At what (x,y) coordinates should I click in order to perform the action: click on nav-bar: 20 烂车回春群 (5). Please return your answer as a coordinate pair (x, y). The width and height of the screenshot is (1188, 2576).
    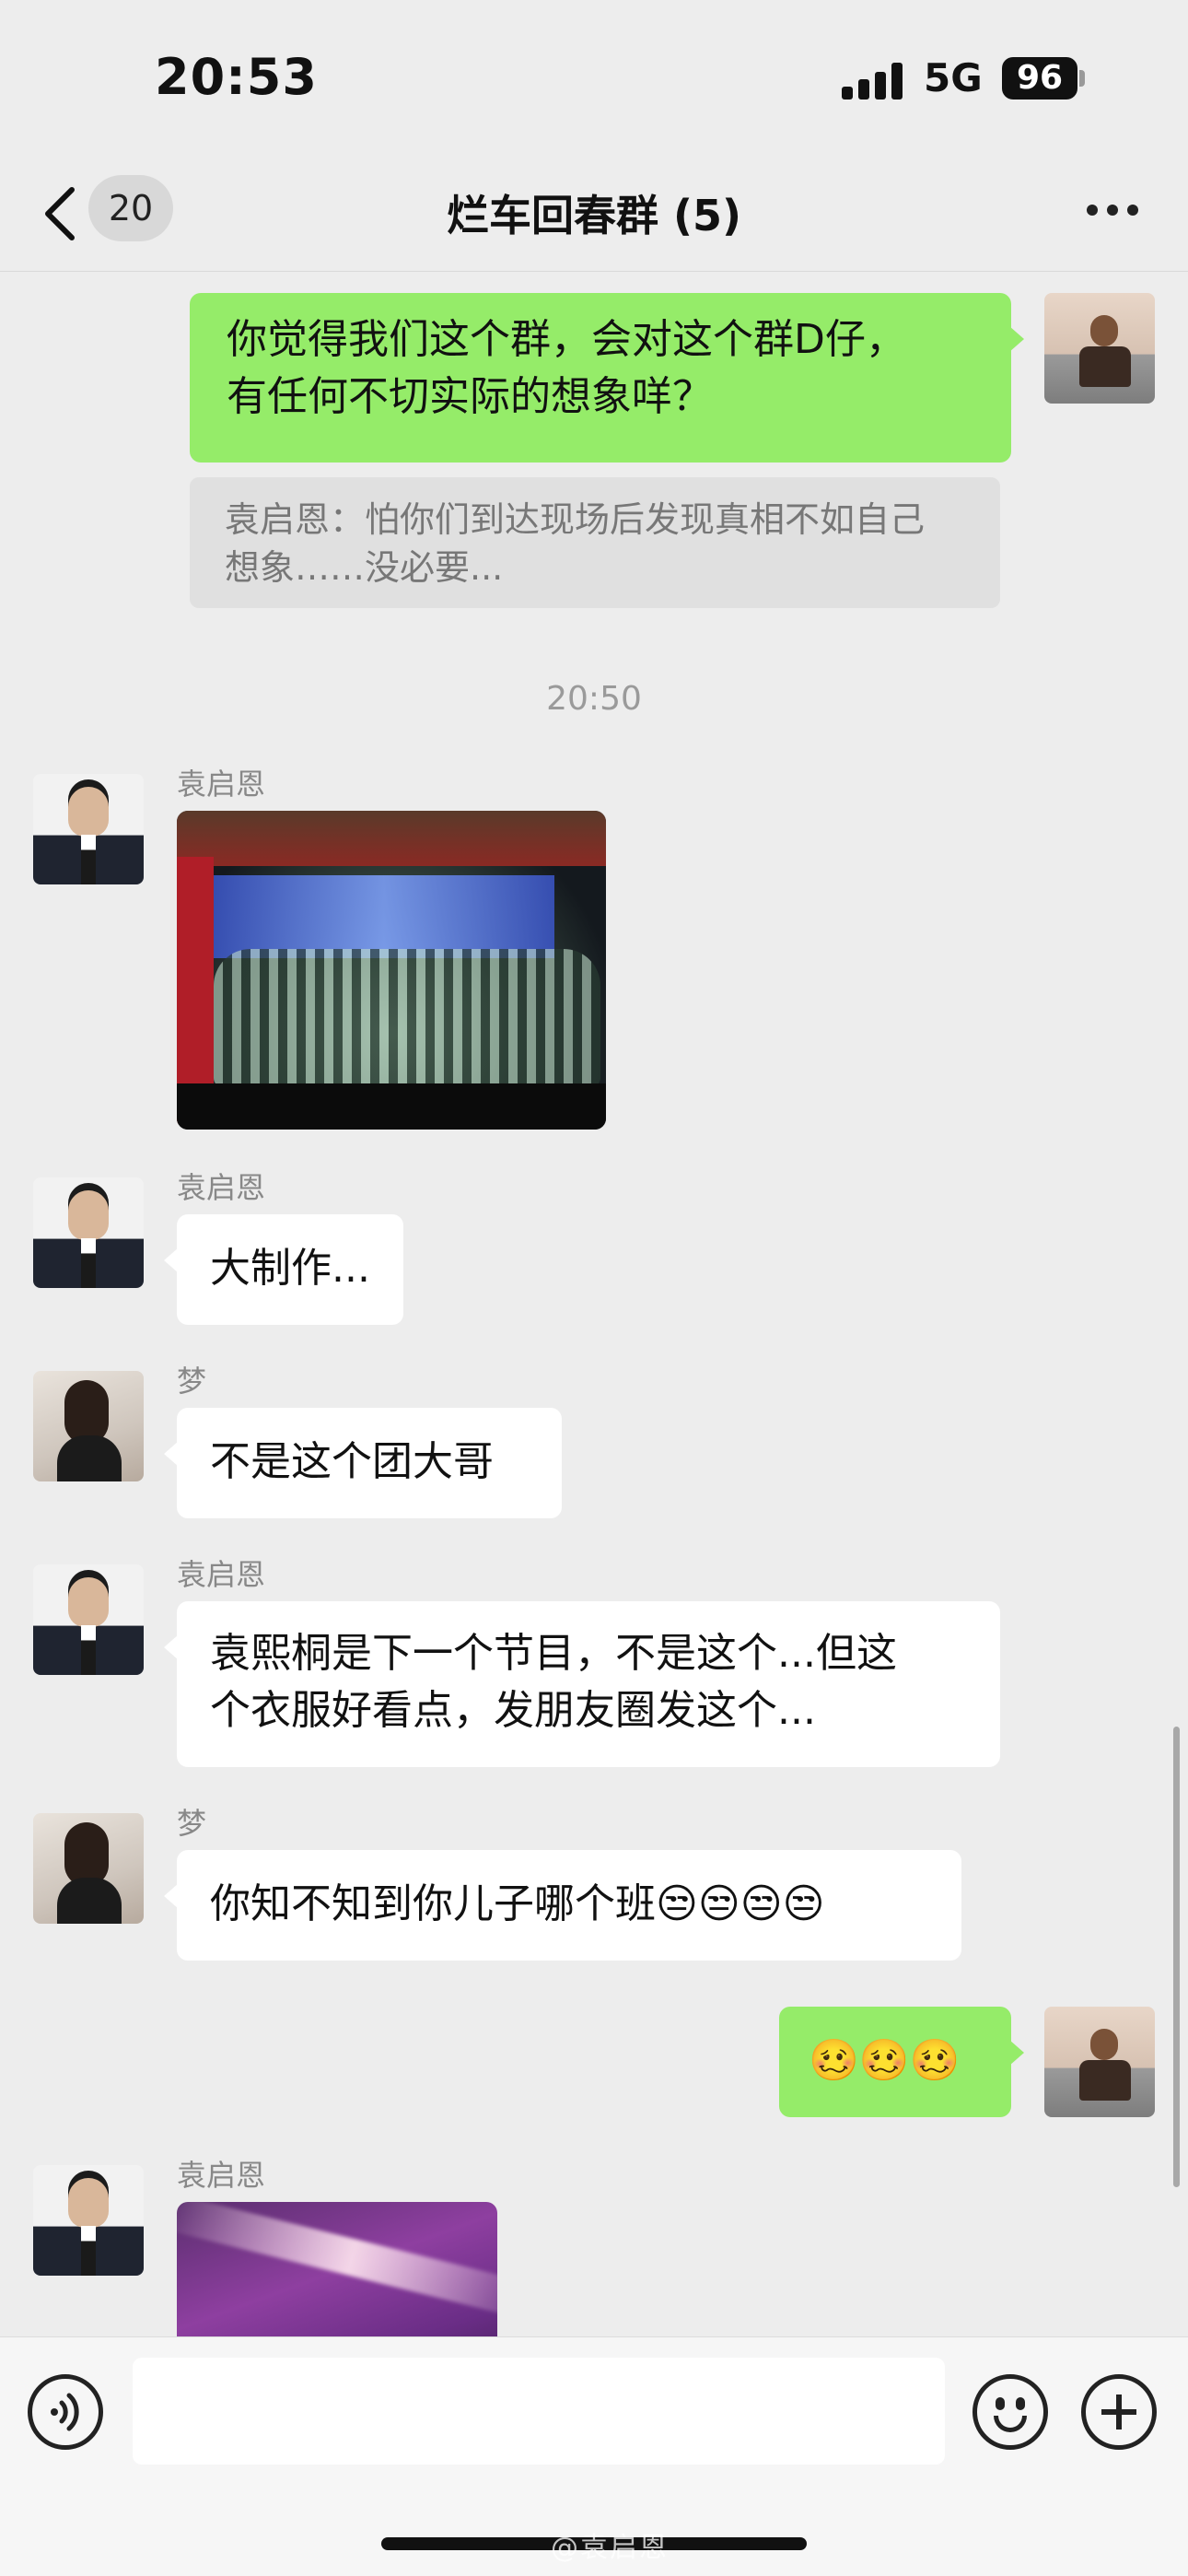
    Looking at the image, I should click on (594, 214).